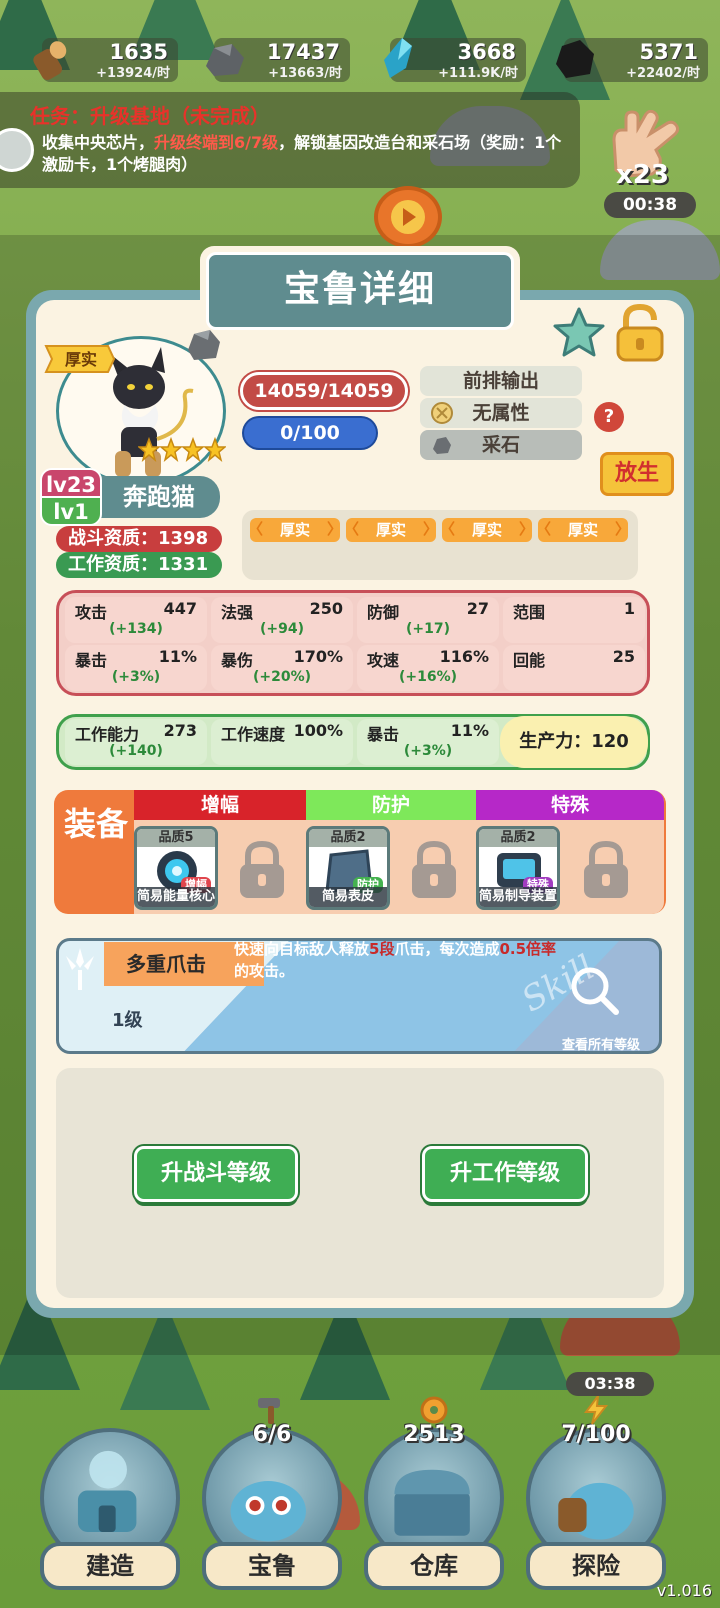 The image size is (720, 1608). What do you see at coordinates (637, 474) in the screenshot?
I see `release-button: 放生` at bounding box center [637, 474].